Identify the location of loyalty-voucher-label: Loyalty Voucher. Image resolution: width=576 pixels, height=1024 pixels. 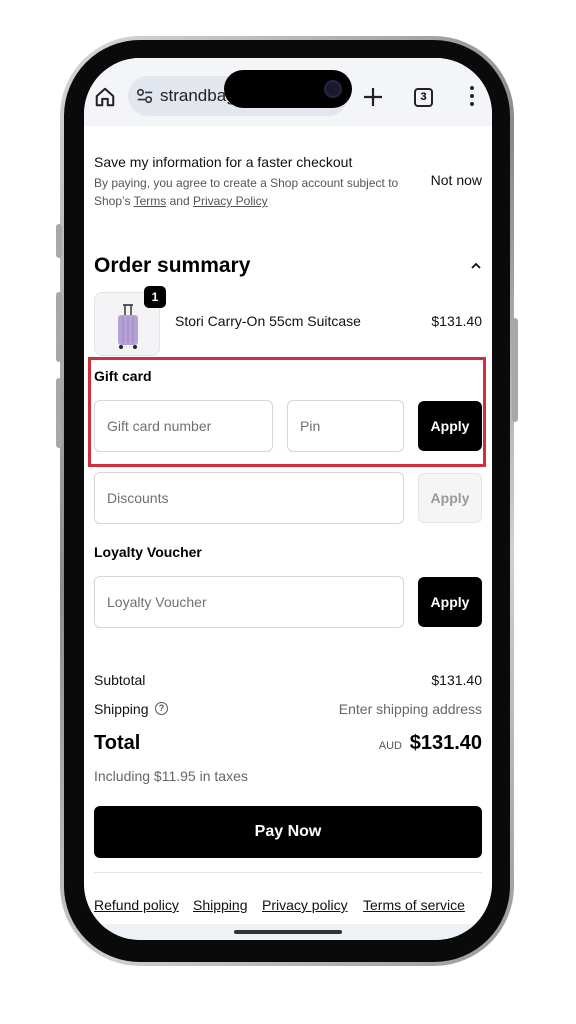
(148, 552).